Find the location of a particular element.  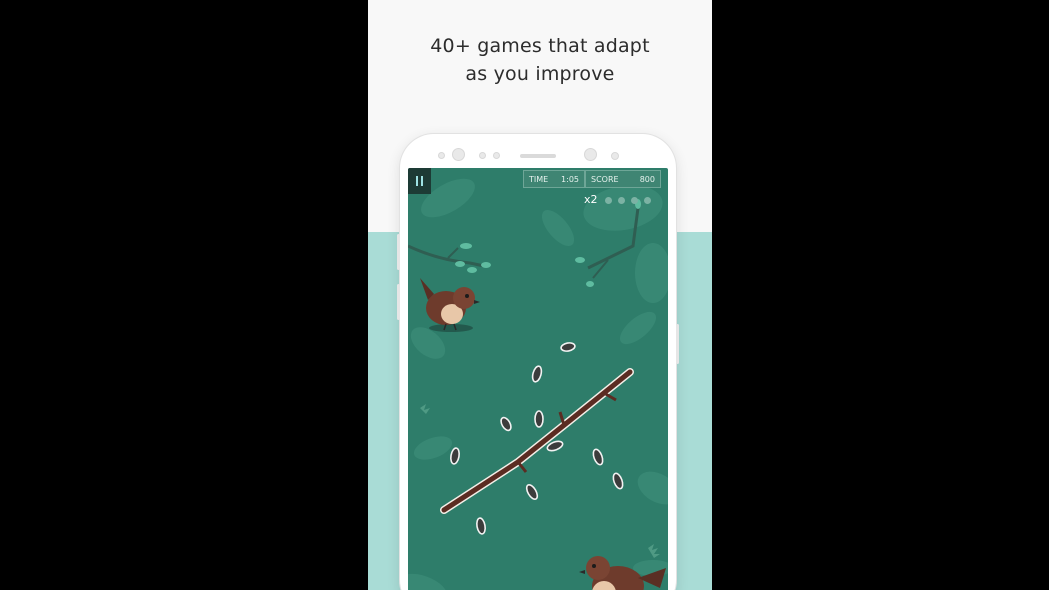

sunflower-seeds is located at coordinates (537, 438).